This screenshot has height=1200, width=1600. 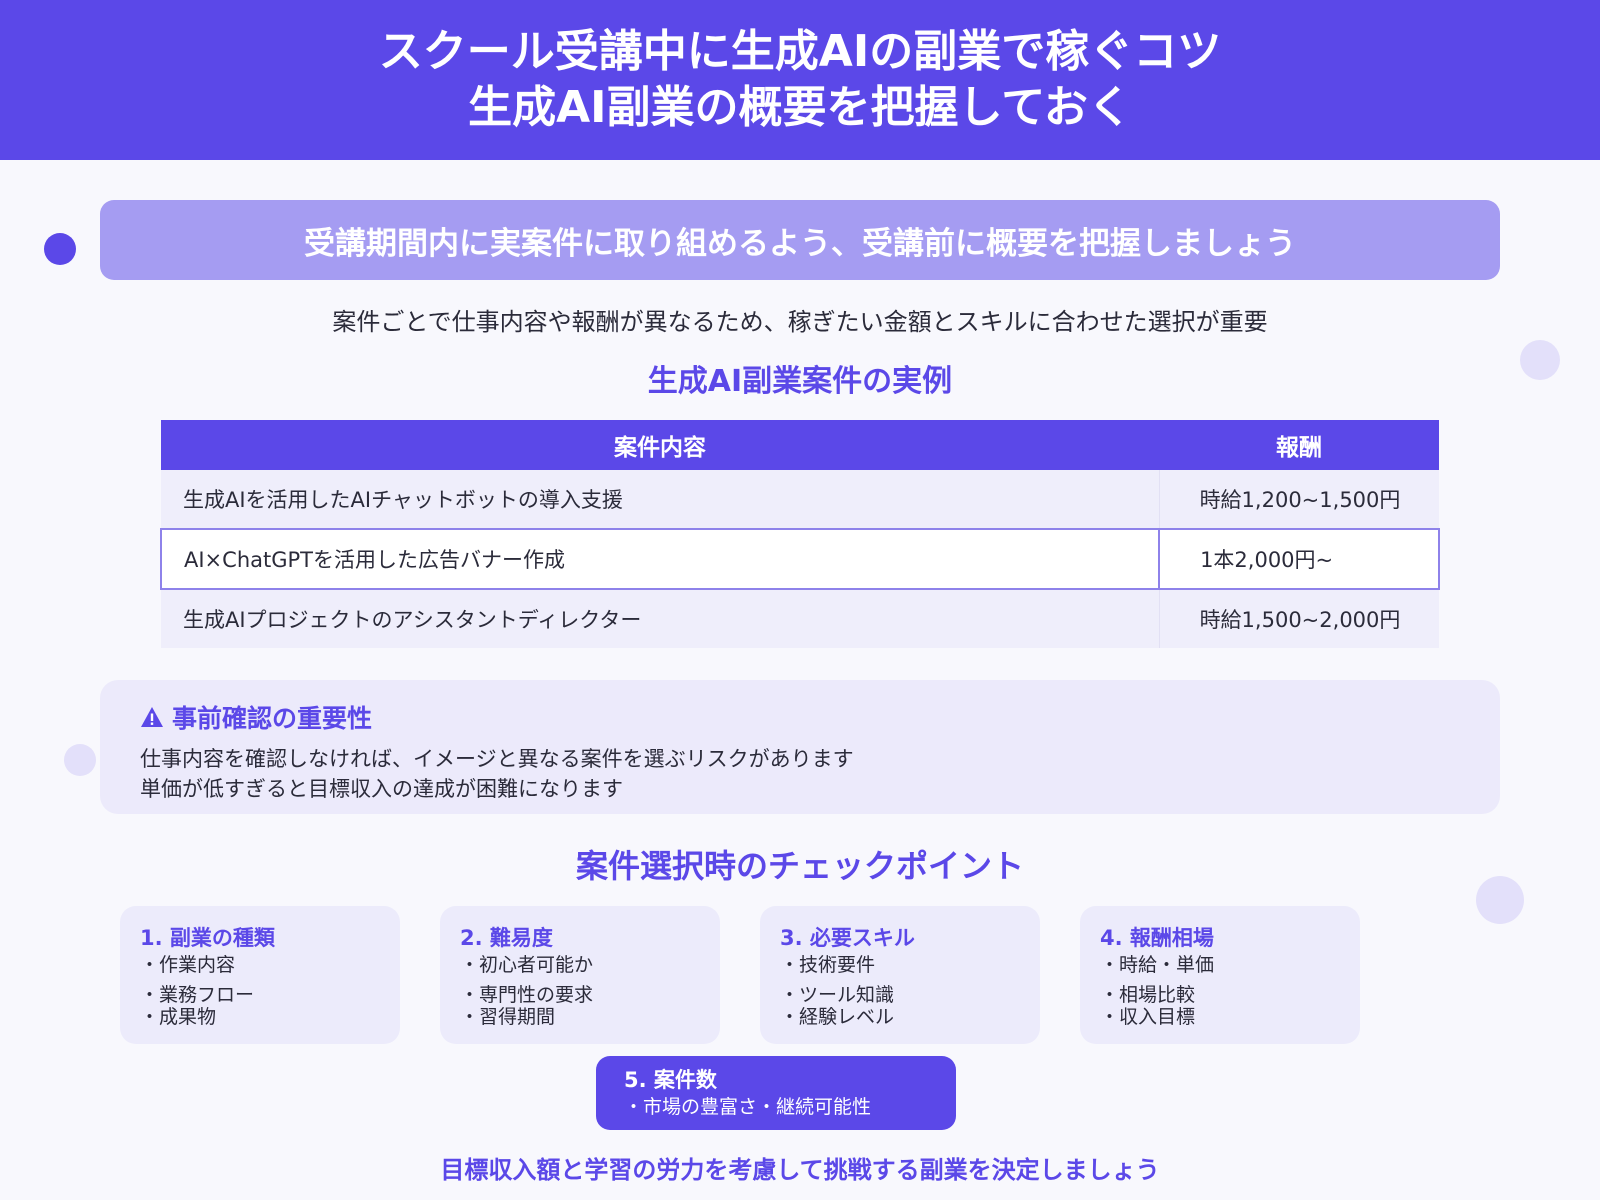 What do you see at coordinates (1298, 499) in the screenshot?
I see `case-reward: 時給1,200~1,500円` at bounding box center [1298, 499].